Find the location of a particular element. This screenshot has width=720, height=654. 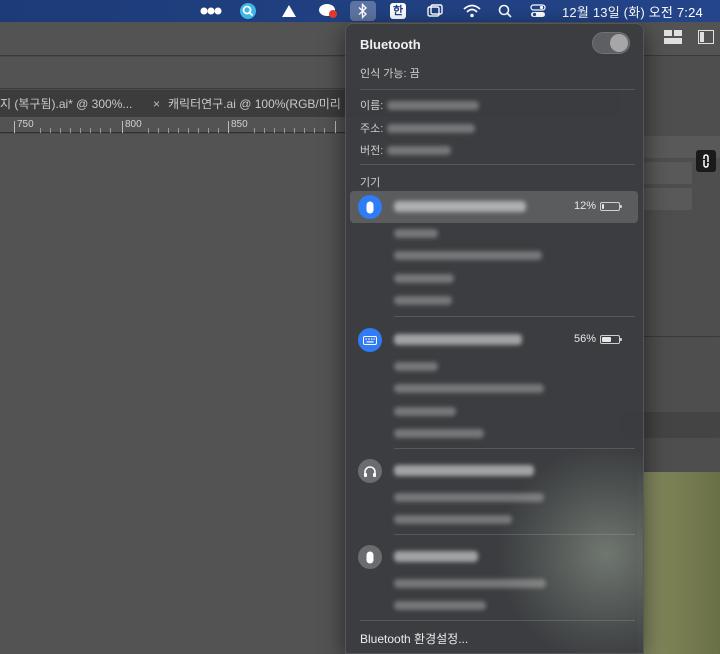

headphones-icon is located at coordinates (370, 471).